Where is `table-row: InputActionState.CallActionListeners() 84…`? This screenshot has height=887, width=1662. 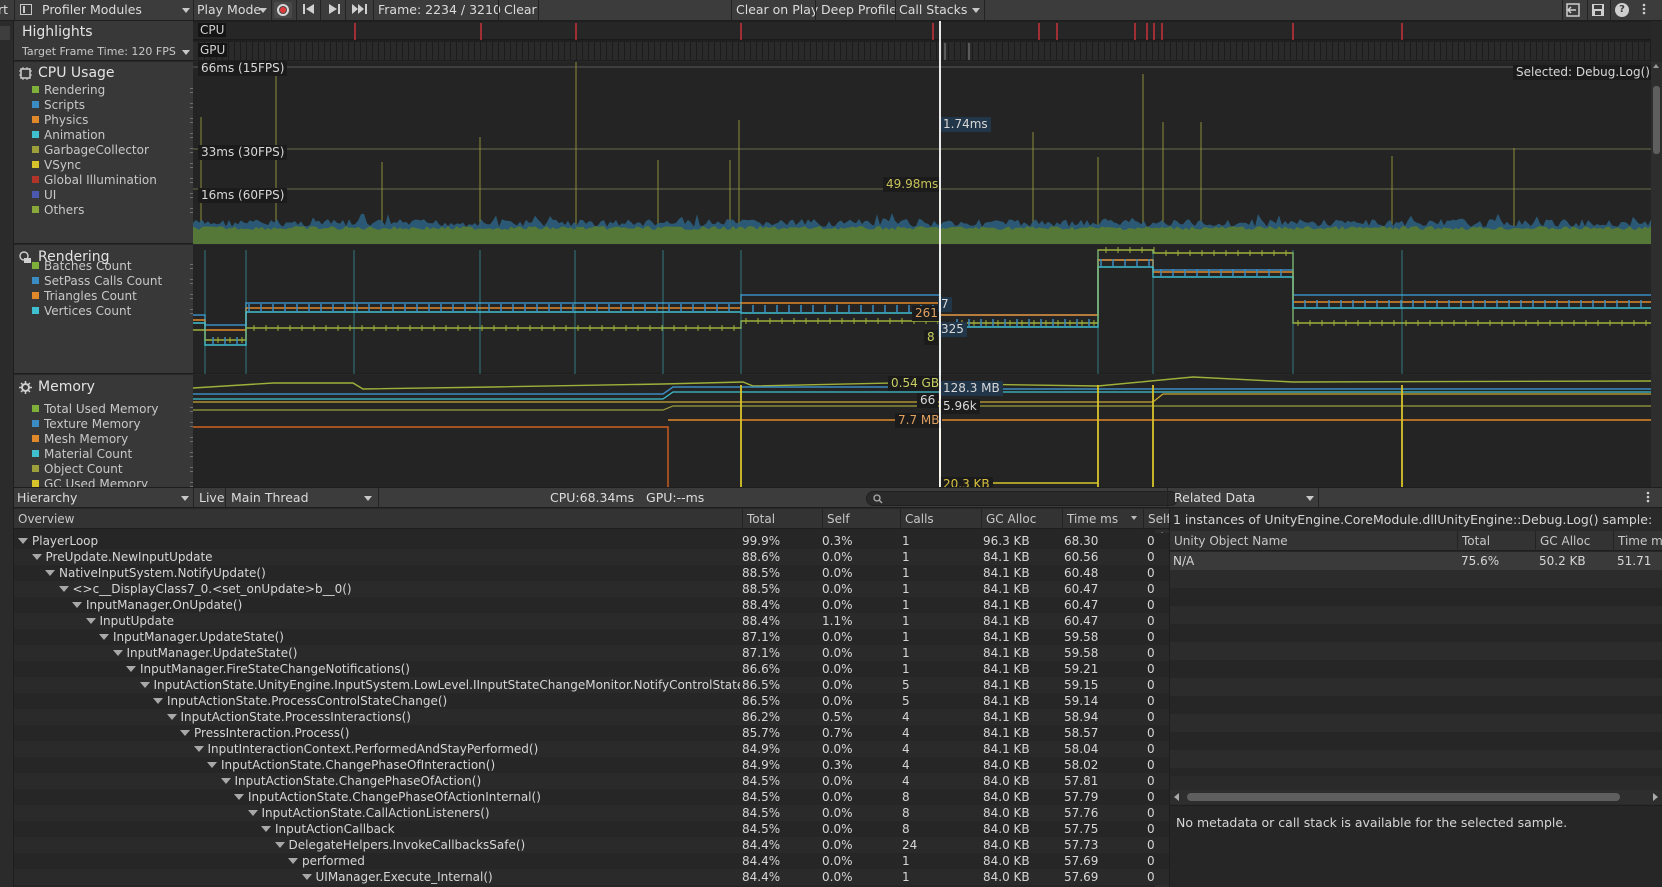
table-row: InputActionState.CallActionListeners() 84… is located at coordinates (591, 813).